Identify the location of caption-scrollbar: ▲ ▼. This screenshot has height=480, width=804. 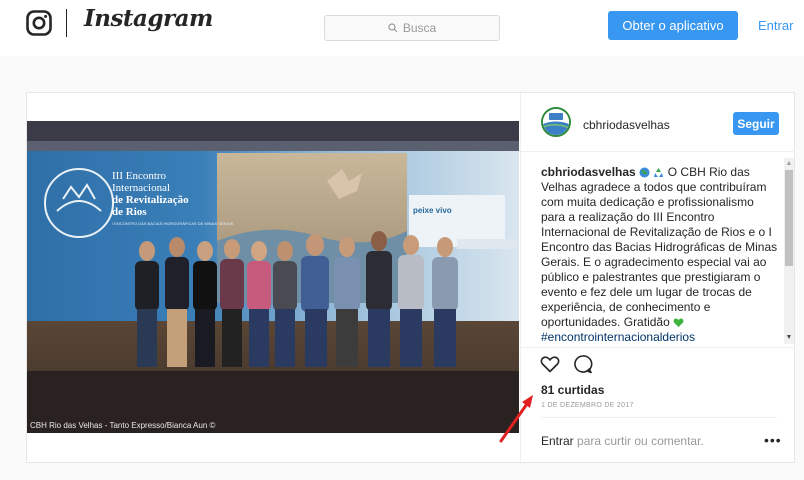
(789, 251).